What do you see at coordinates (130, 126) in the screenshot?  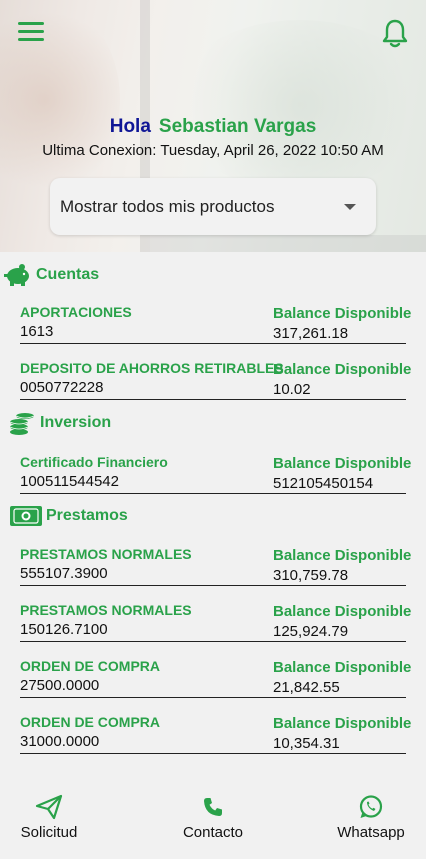 I see `greeting-hola: Hola` at bounding box center [130, 126].